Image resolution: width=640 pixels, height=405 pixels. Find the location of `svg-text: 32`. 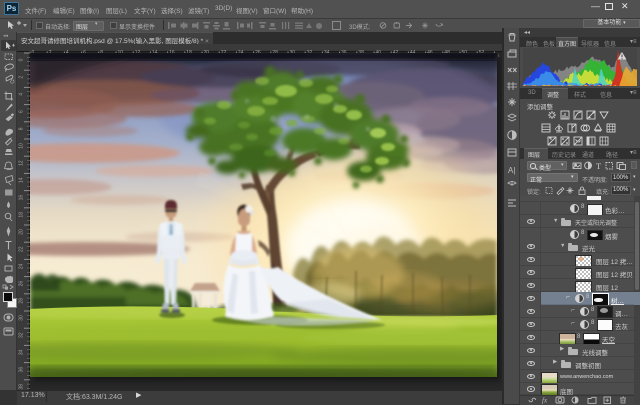

svg-text: 32 is located at coordinates (22, 335).